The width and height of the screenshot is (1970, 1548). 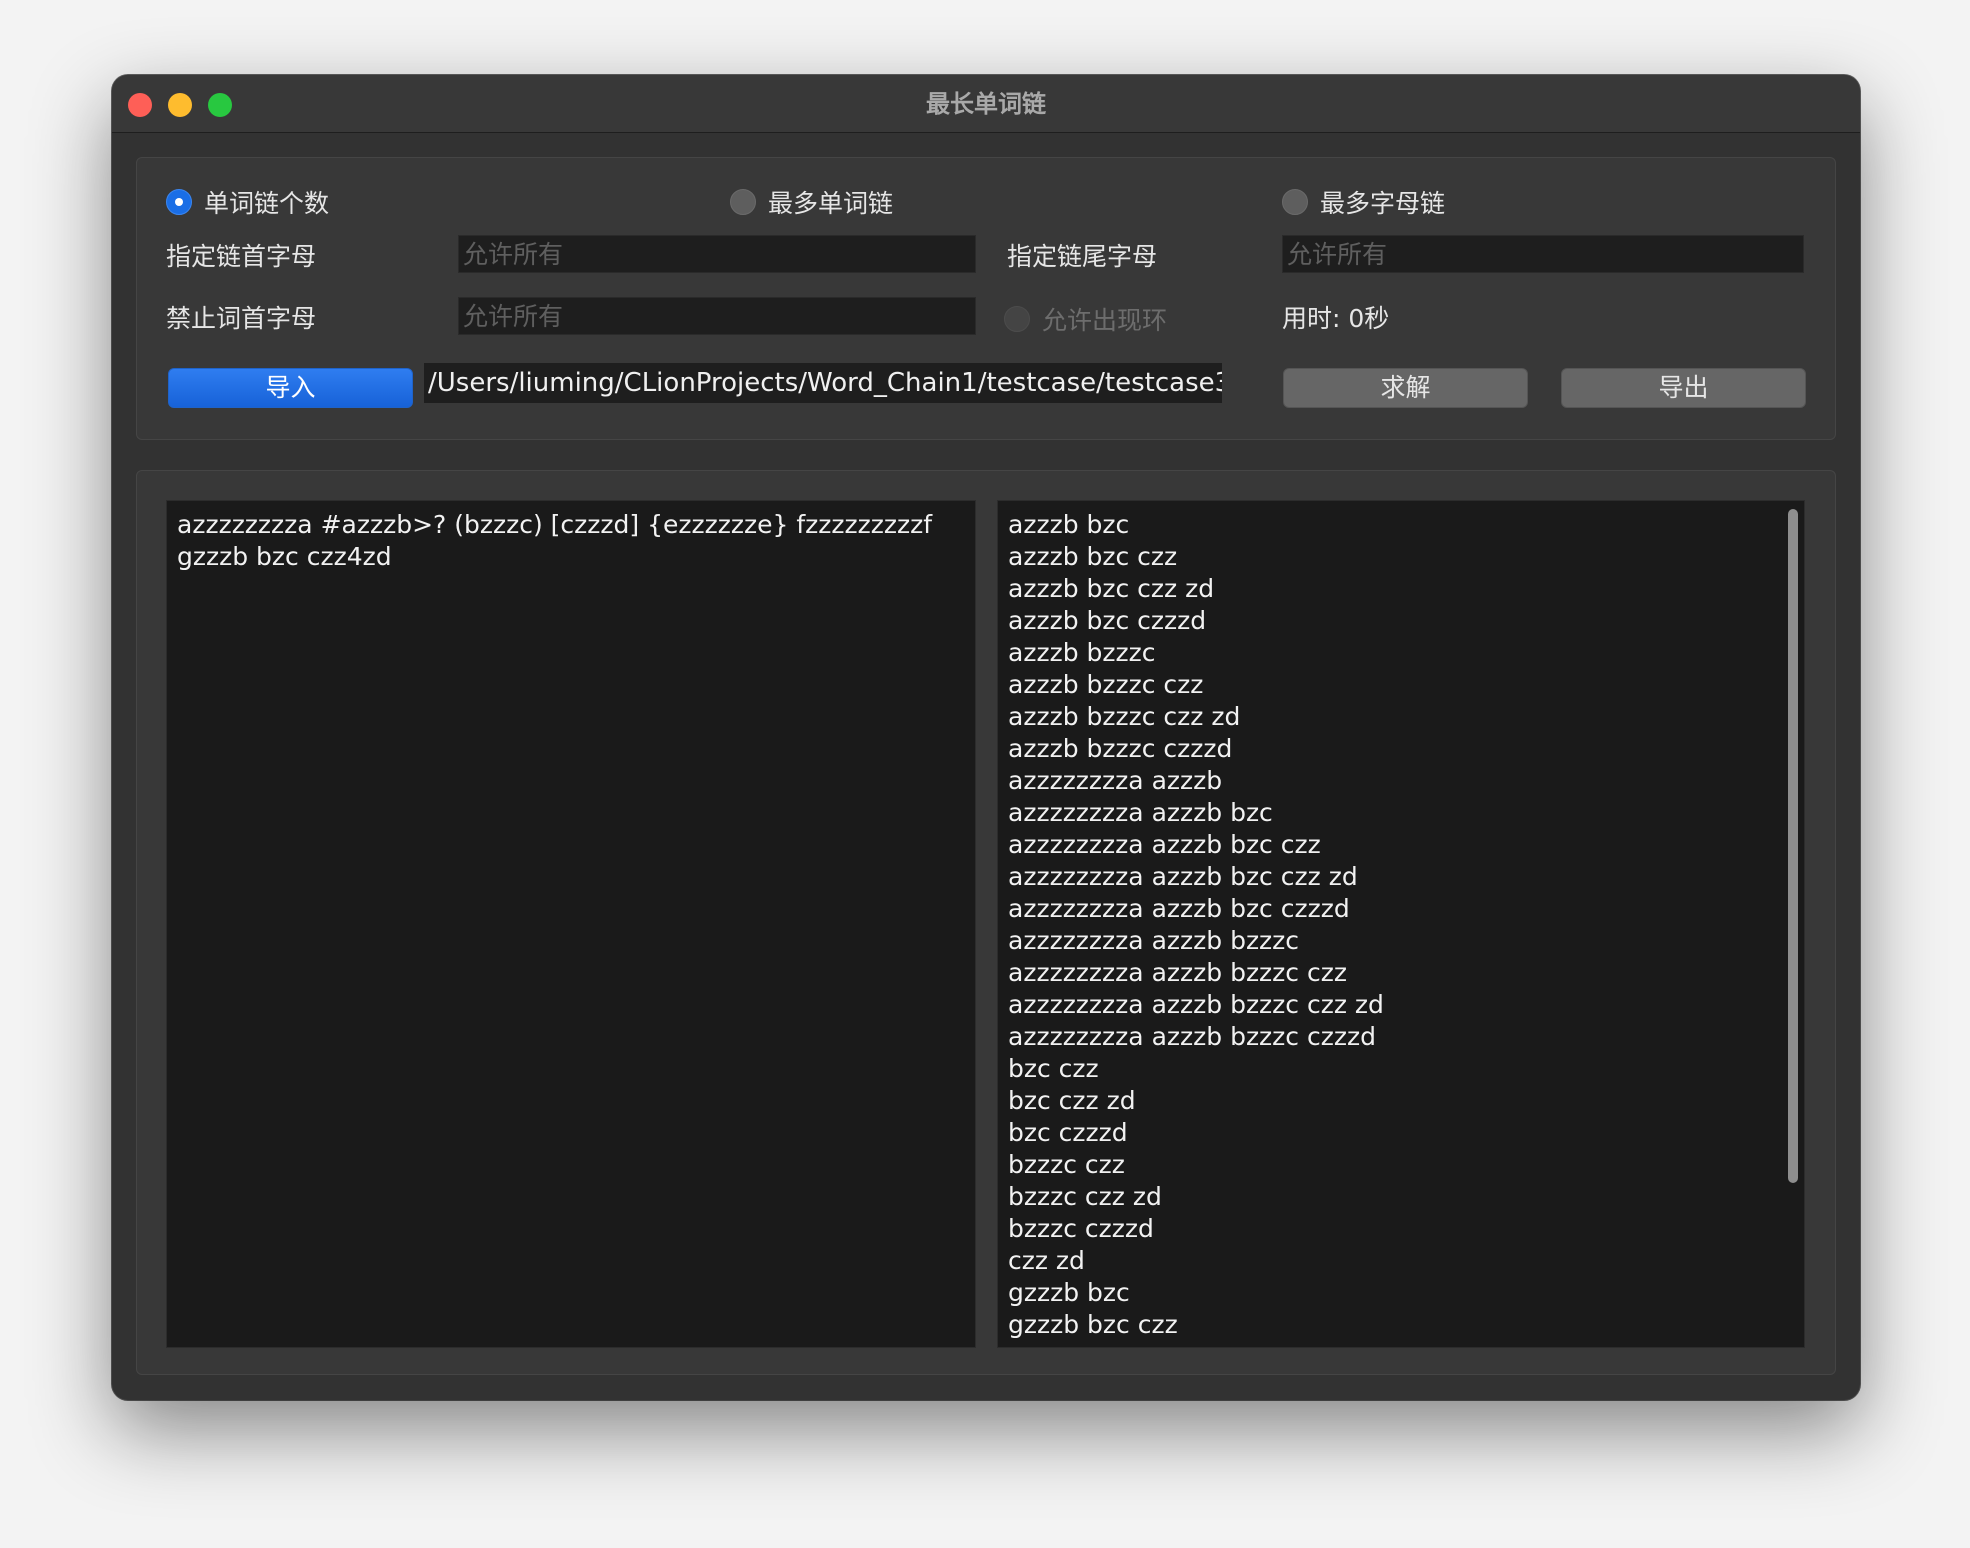 I want to click on output-line: bzc czz zd, so click(x=1072, y=1100).